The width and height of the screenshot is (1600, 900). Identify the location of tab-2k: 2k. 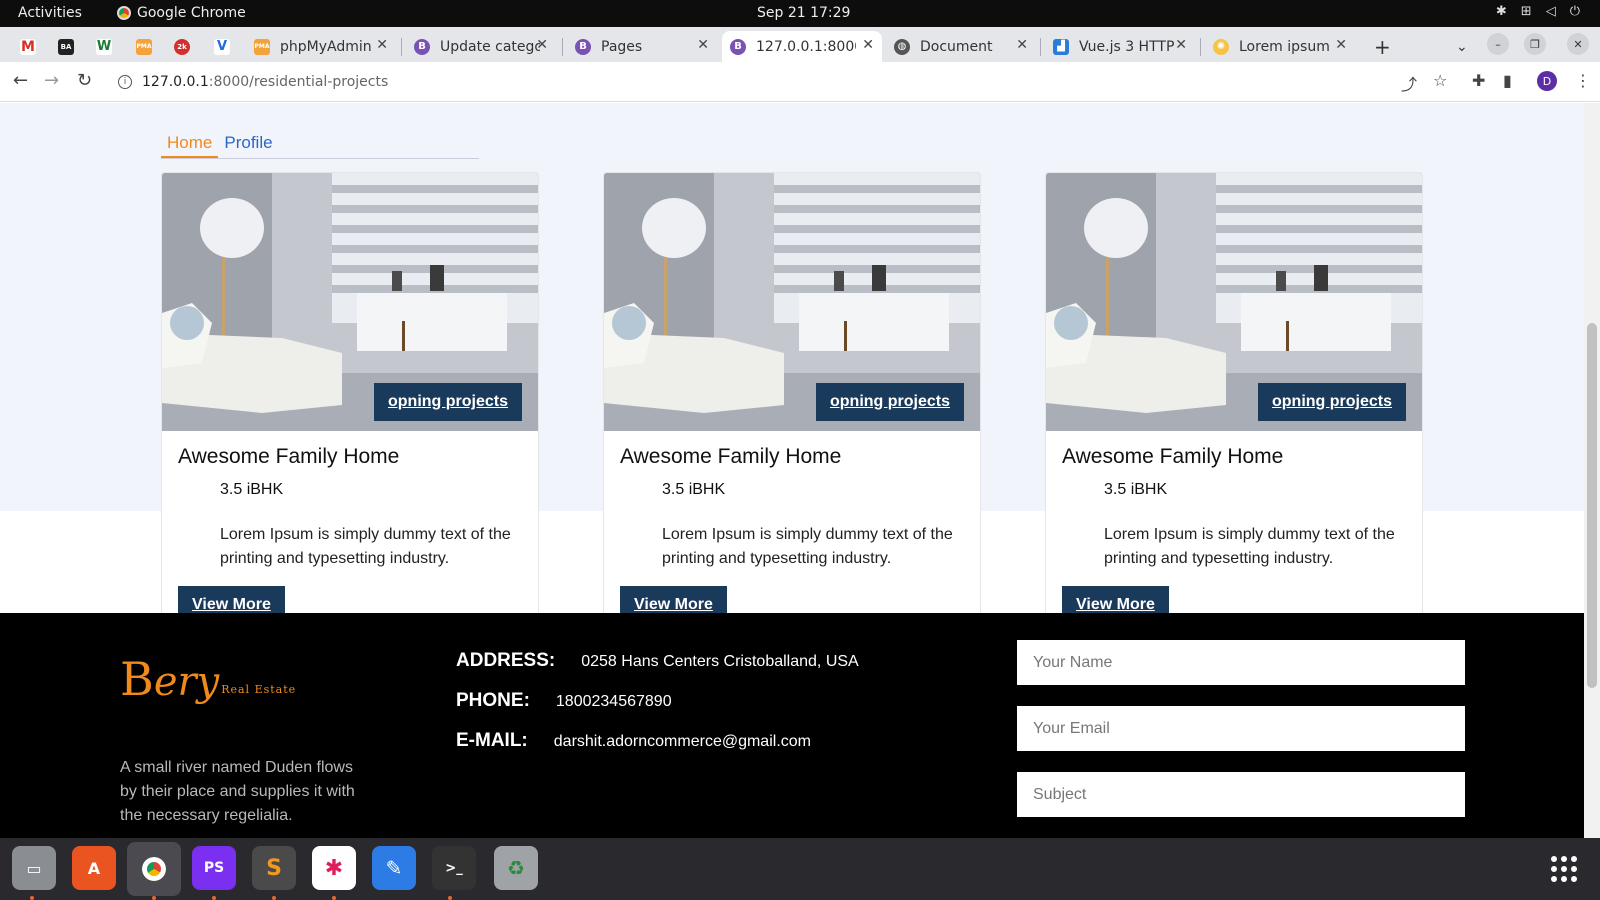
(183, 46).